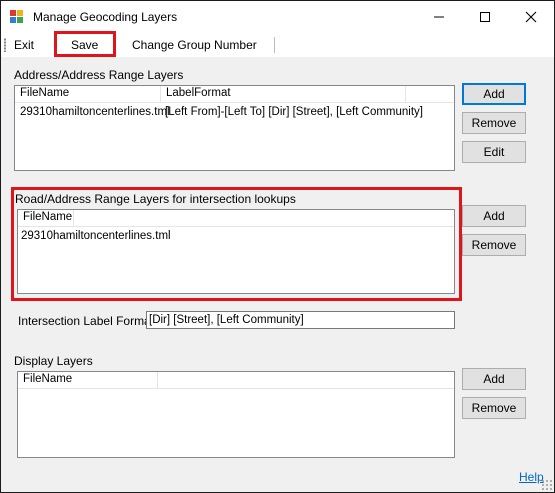 This screenshot has width=555, height=493. I want to click on menu-separator, so click(274, 45).